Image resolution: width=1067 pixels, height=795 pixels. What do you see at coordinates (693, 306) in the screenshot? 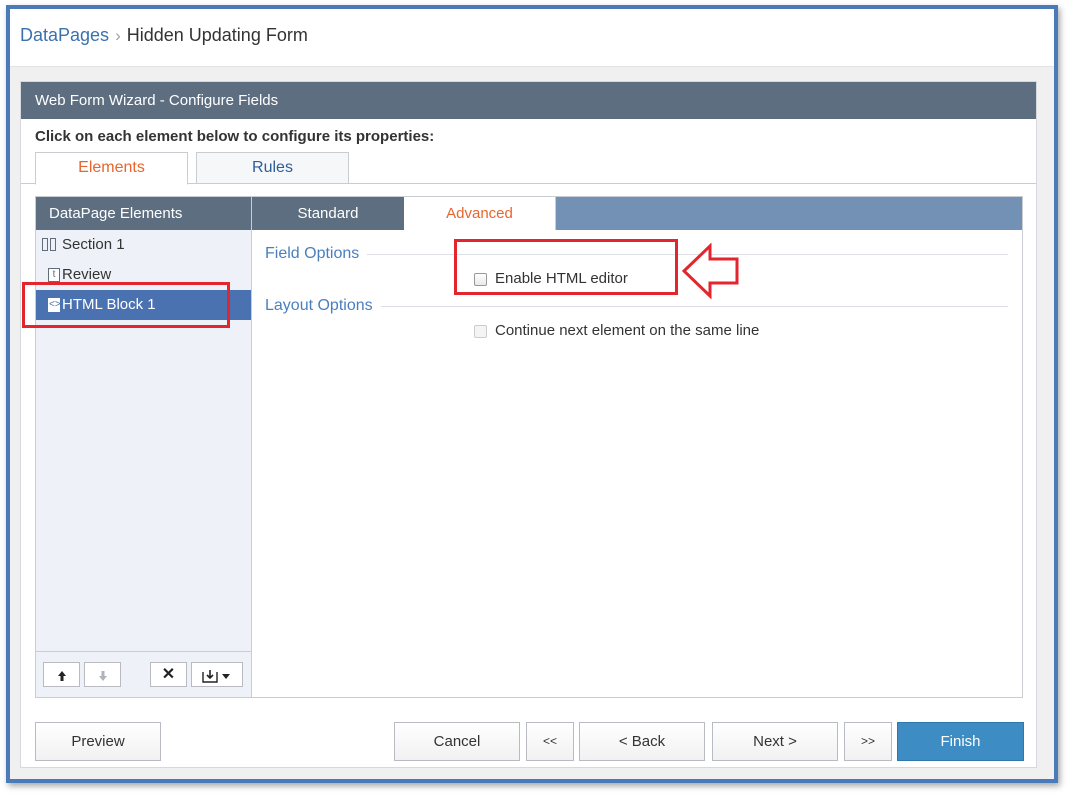
I see `layout-options-divider` at bounding box center [693, 306].